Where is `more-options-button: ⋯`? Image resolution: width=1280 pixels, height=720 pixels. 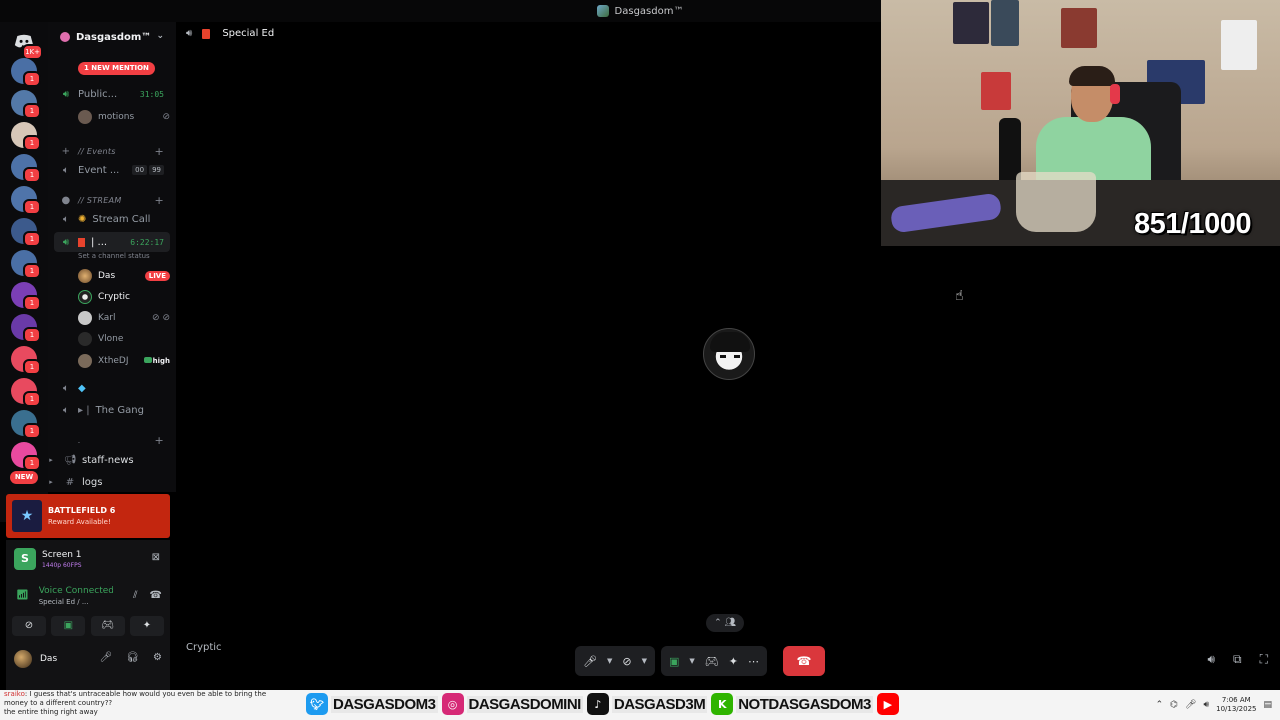 more-options-button: ⋯ is located at coordinates (753, 661).